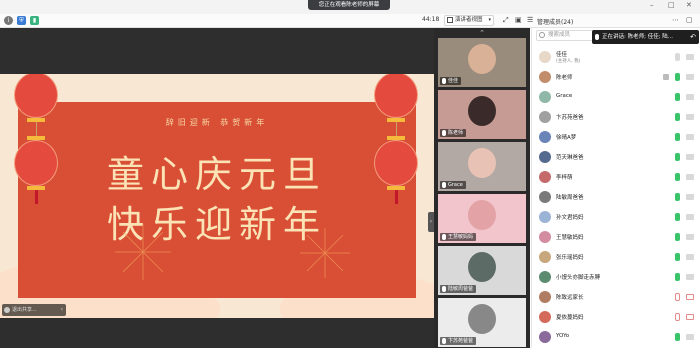 The image size is (700, 348). I want to click on signal-icon: ▮, so click(34, 20).